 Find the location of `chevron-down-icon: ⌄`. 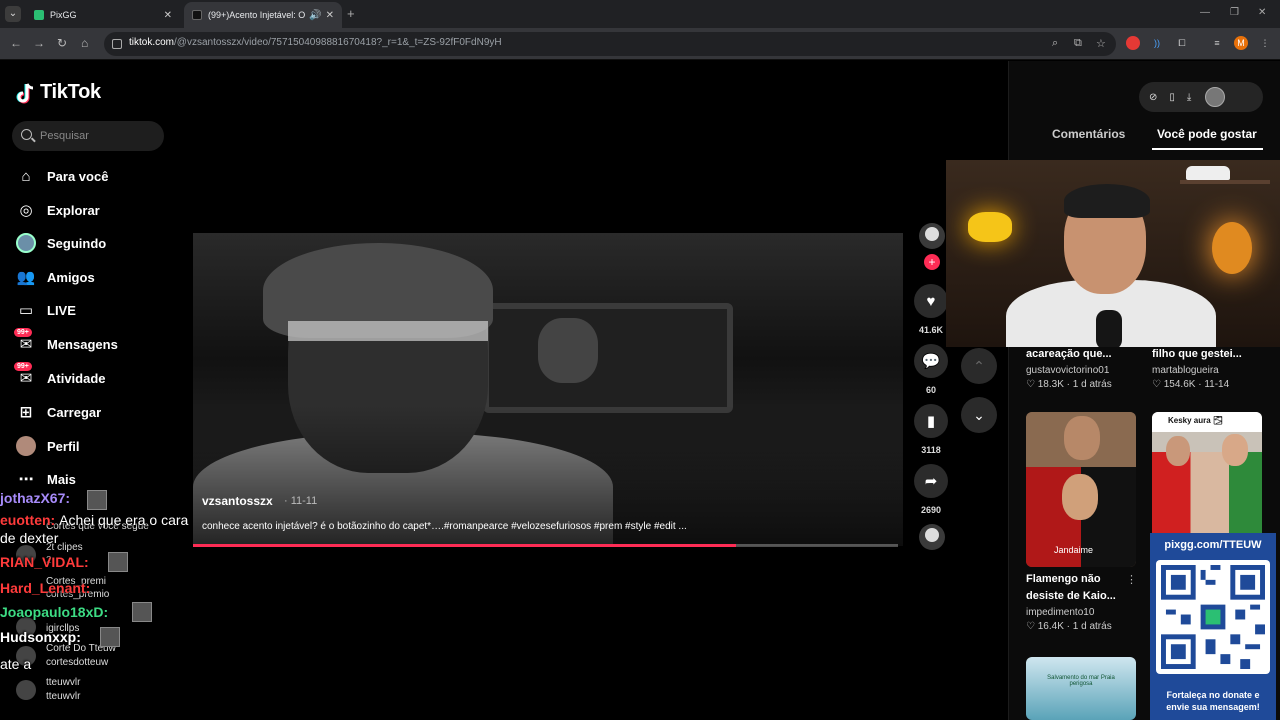

chevron-down-icon: ⌄ is located at coordinates (979, 414).